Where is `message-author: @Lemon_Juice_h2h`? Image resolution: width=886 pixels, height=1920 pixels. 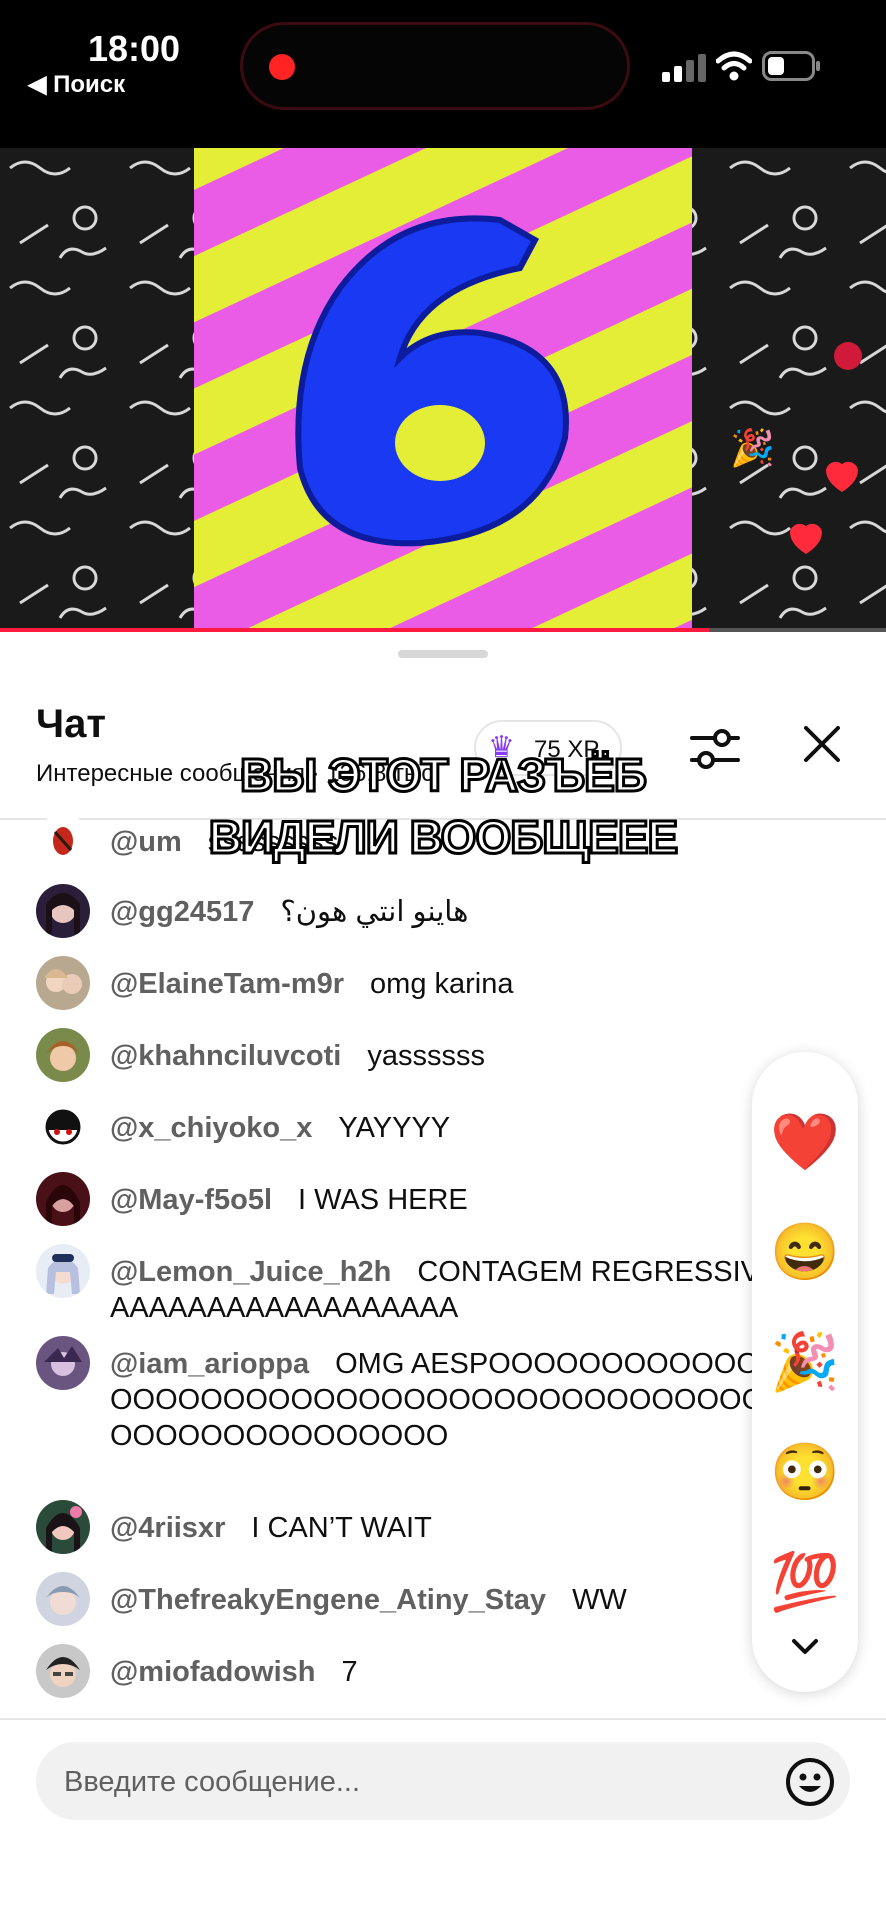
message-author: @Lemon_Juice_h2h is located at coordinates (250, 1272).